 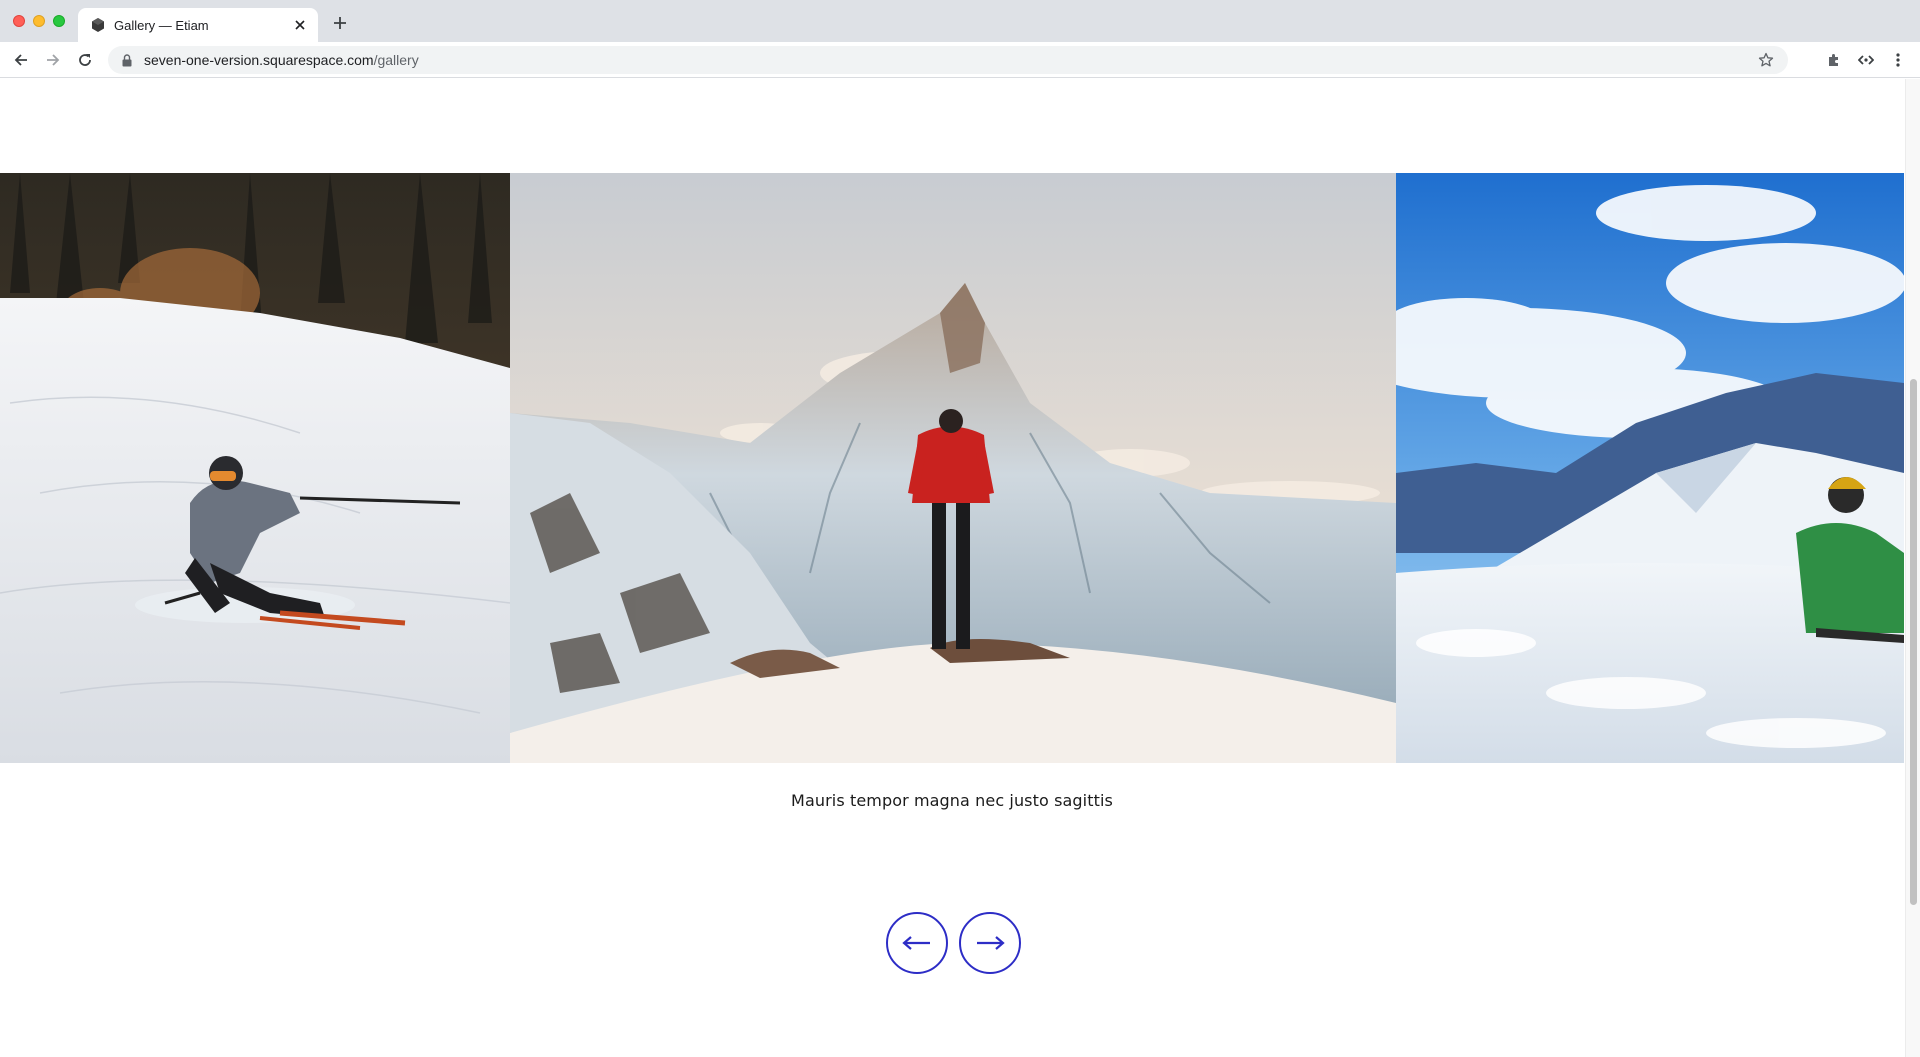 I want to click on bookmark-star-icon, so click(x=1766, y=60).